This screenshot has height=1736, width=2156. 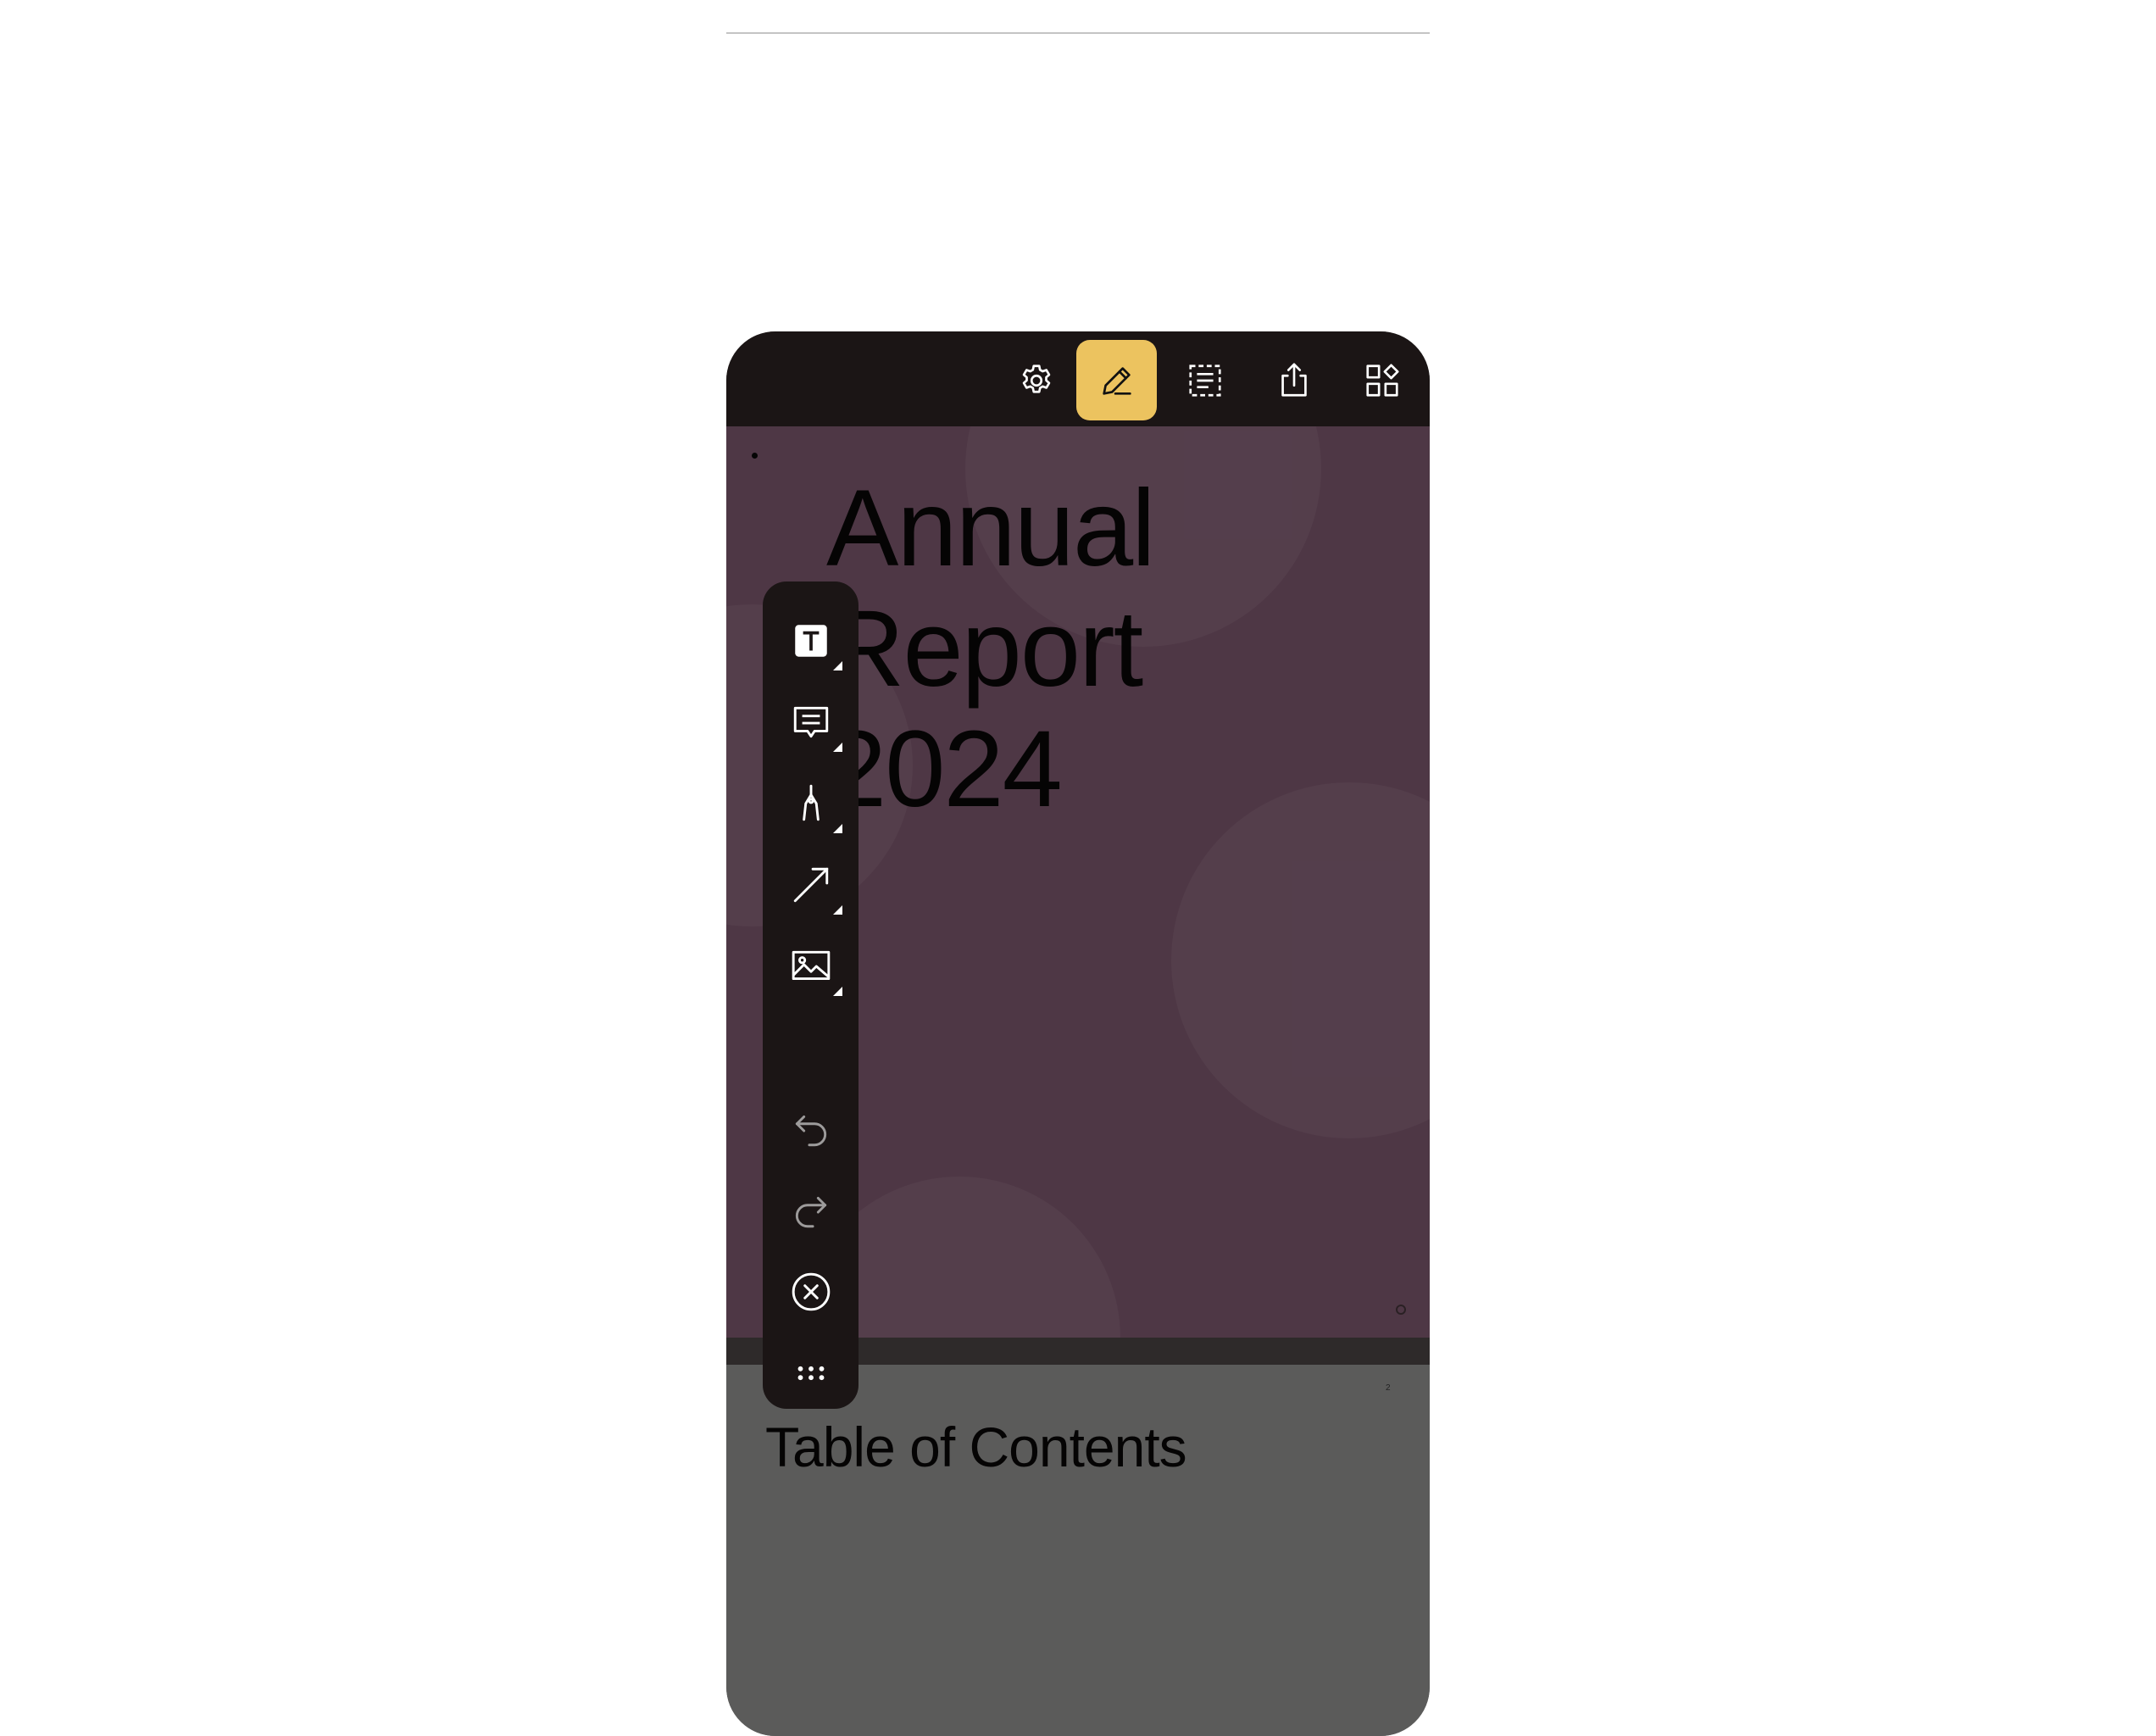 I want to click on comment-icon, so click(x=811, y=722).